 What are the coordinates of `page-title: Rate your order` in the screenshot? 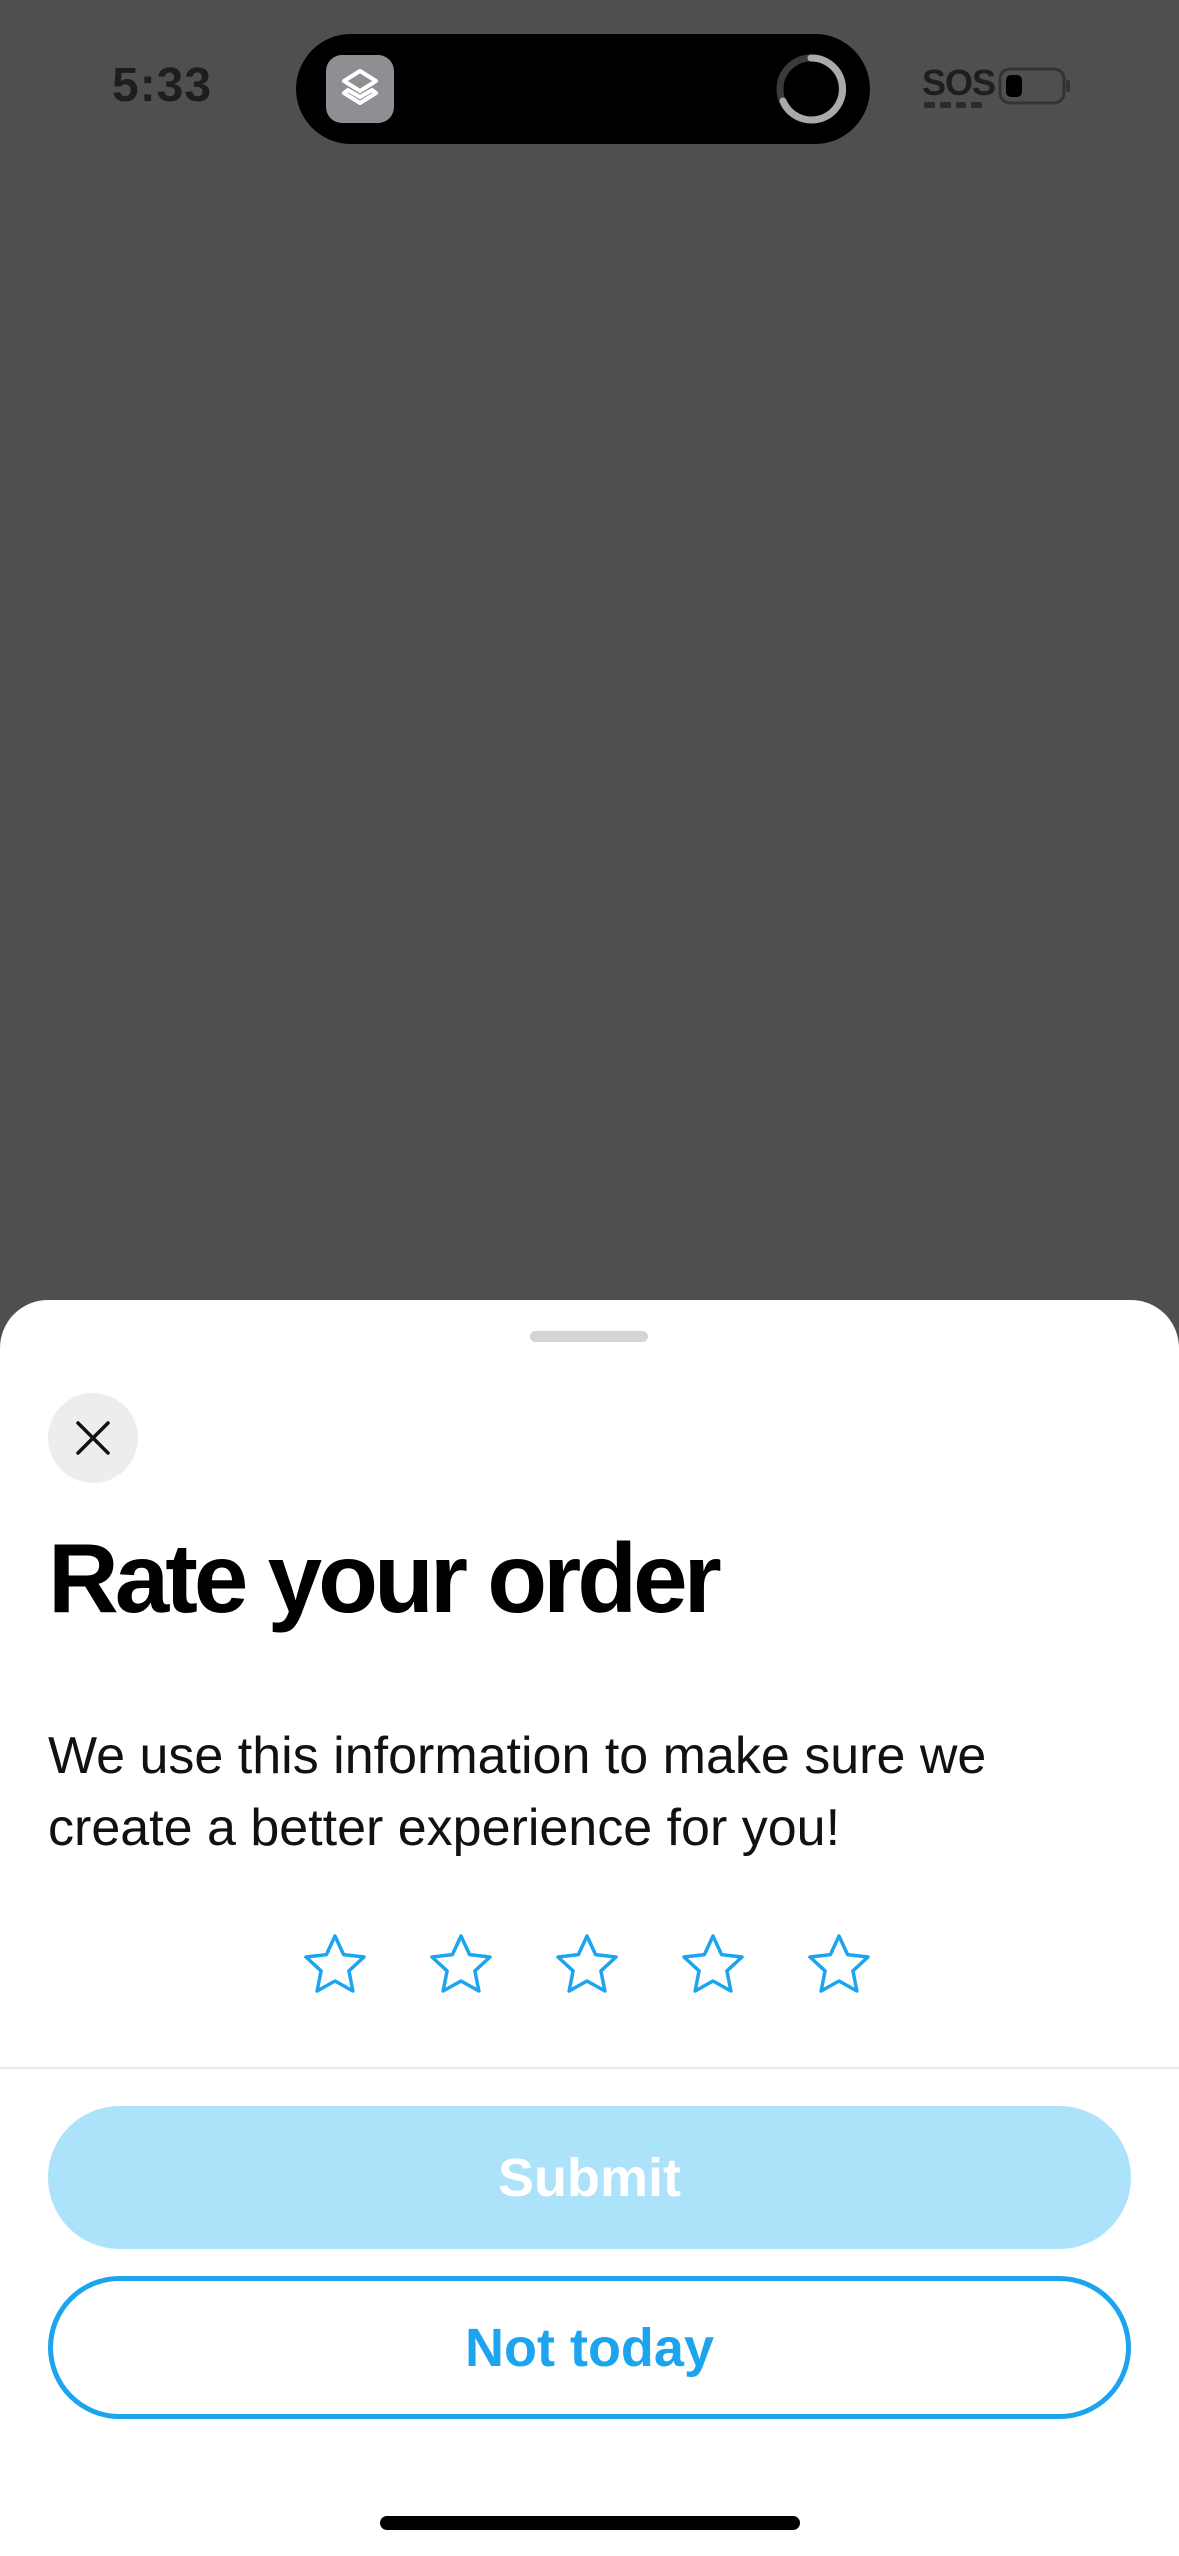 It's located at (385, 1578).